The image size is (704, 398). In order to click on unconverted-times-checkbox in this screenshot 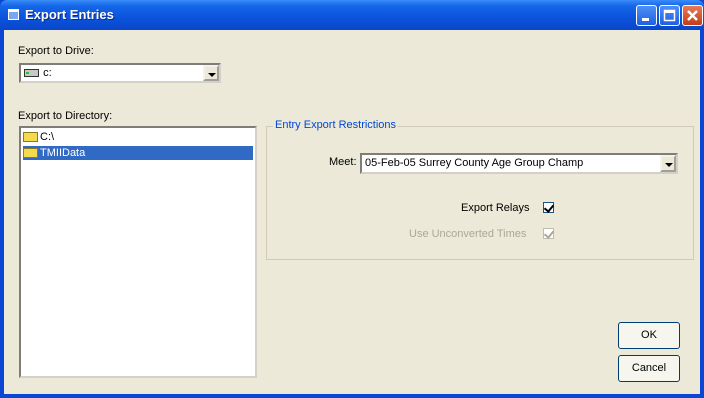, I will do `click(548, 233)`.